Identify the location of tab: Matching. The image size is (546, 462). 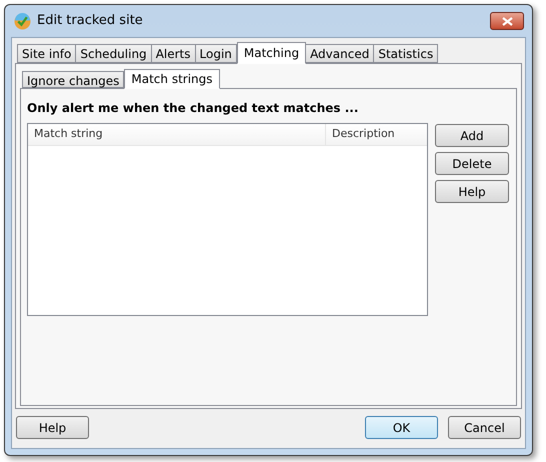
(271, 53).